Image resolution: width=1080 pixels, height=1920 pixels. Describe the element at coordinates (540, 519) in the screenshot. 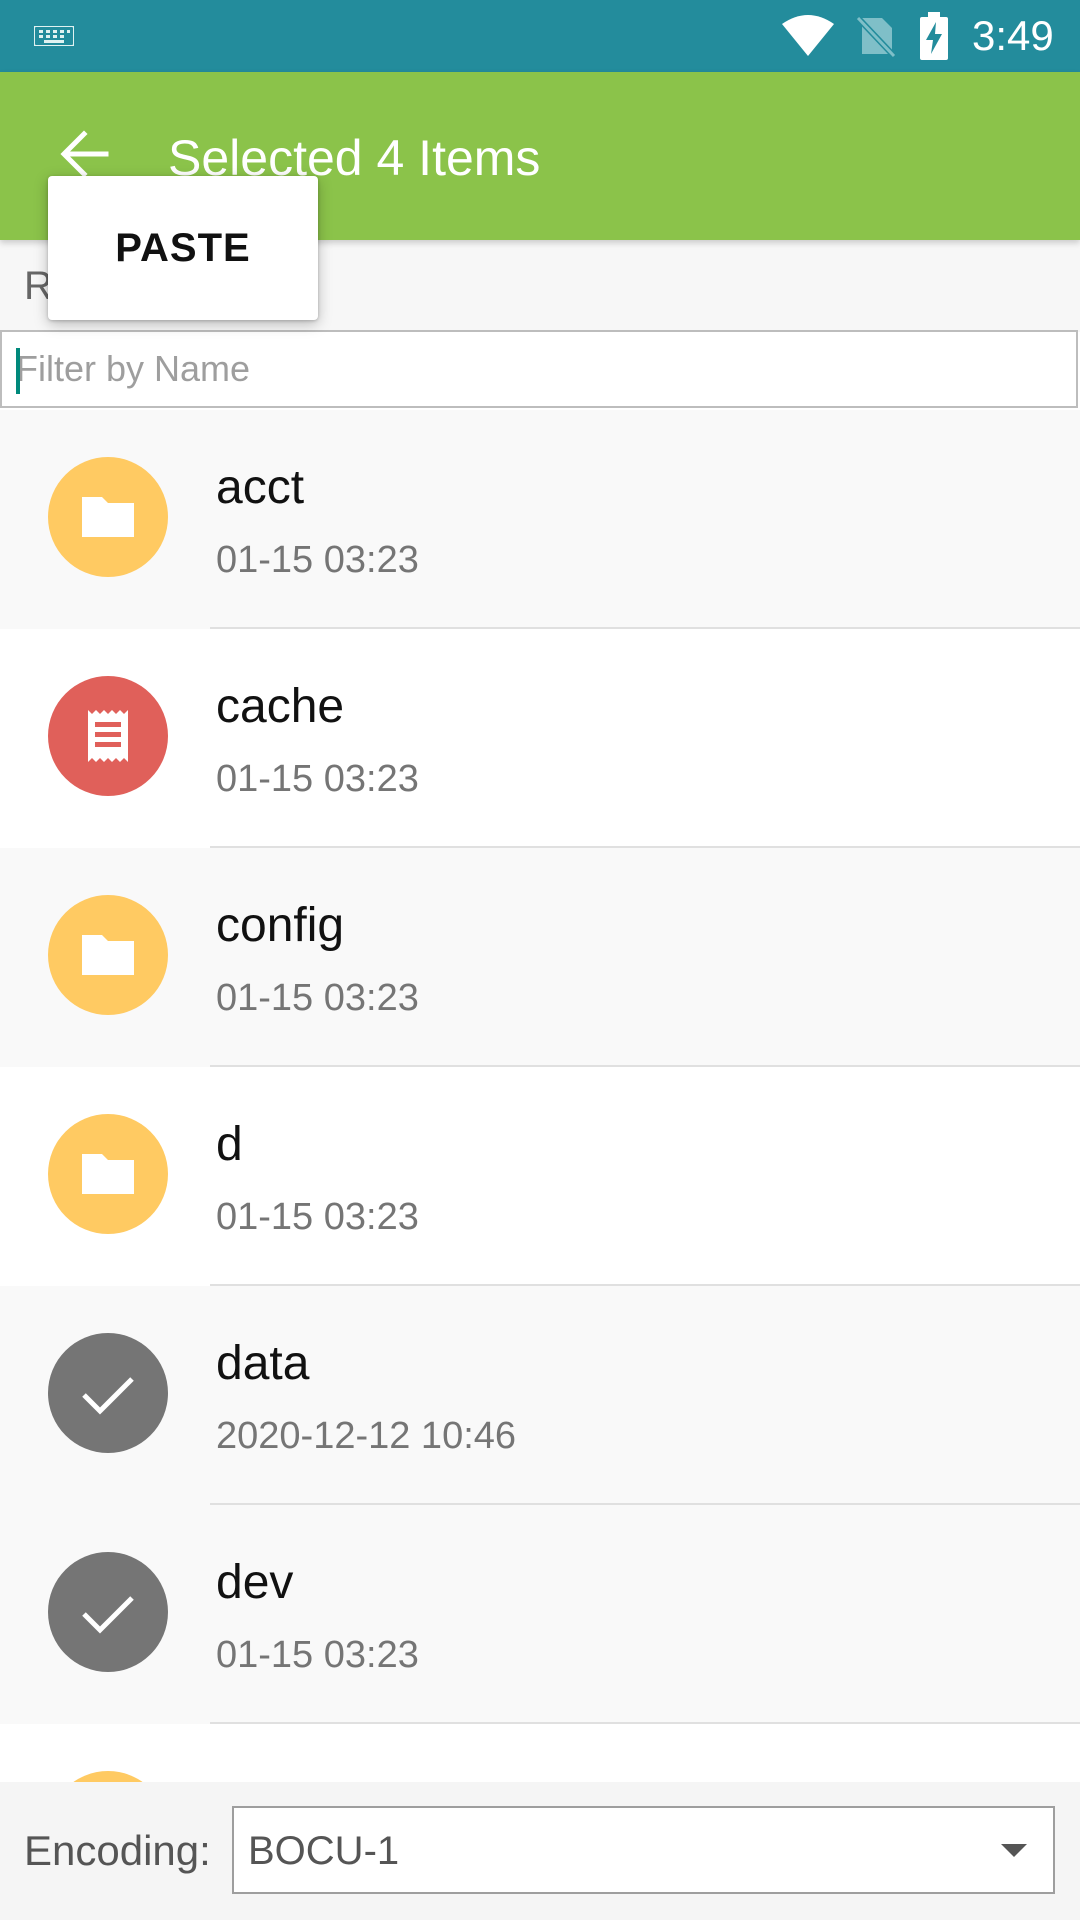

I see `list-item: acct 01-15 03:23` at that location.